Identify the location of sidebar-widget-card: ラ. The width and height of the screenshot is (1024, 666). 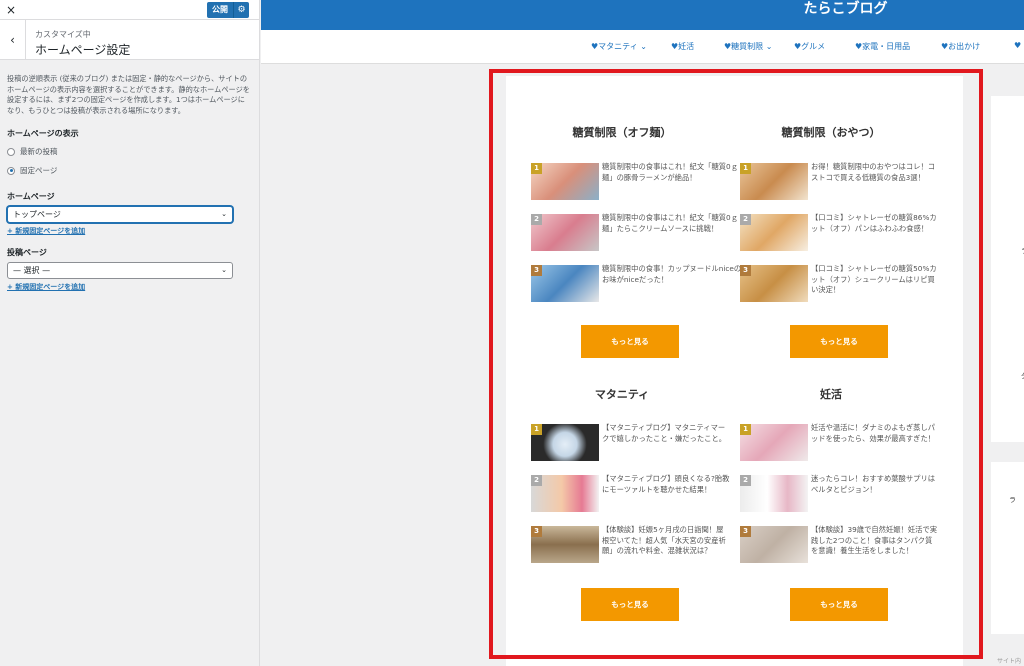
(1007, 548).